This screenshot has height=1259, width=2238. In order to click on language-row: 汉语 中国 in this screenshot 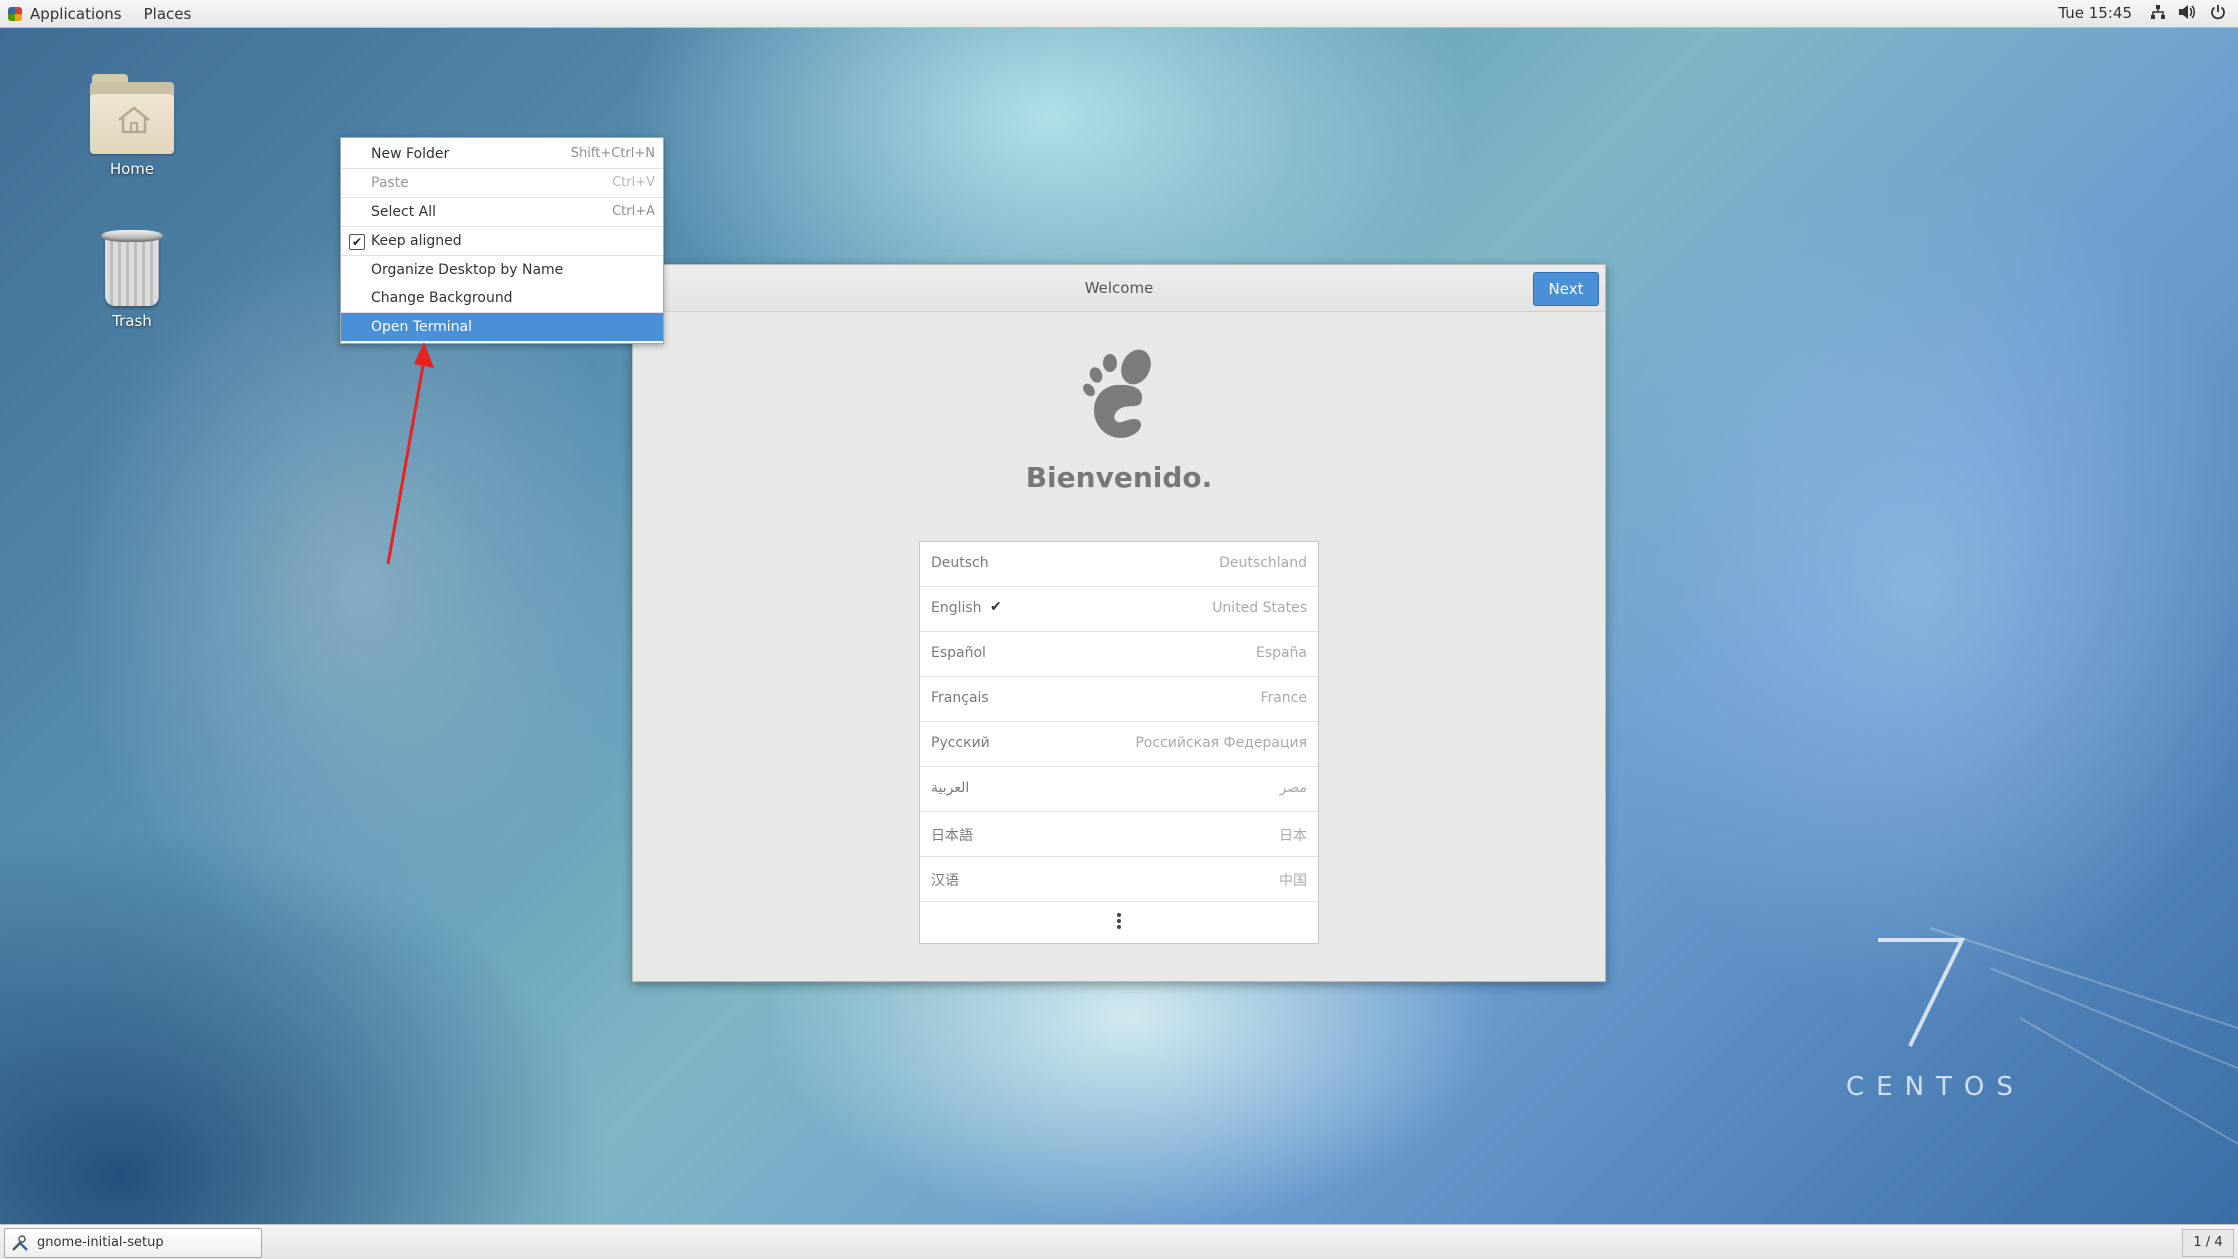, I will do `click(1119, 879)`.